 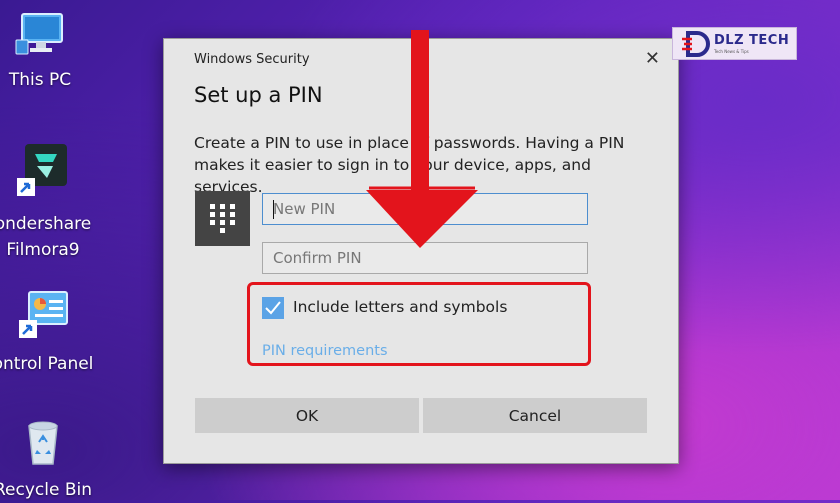 I want to click on desktop-icon-this-pc: This PC, so click(x=40, y=51).